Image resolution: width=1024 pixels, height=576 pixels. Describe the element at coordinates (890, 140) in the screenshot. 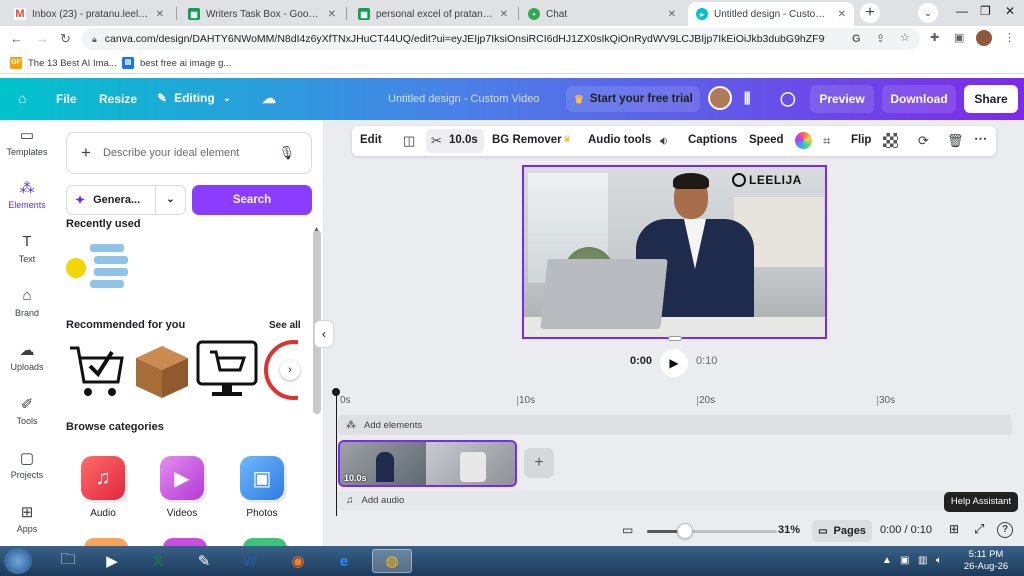

I see `transparency-icon` at that location.